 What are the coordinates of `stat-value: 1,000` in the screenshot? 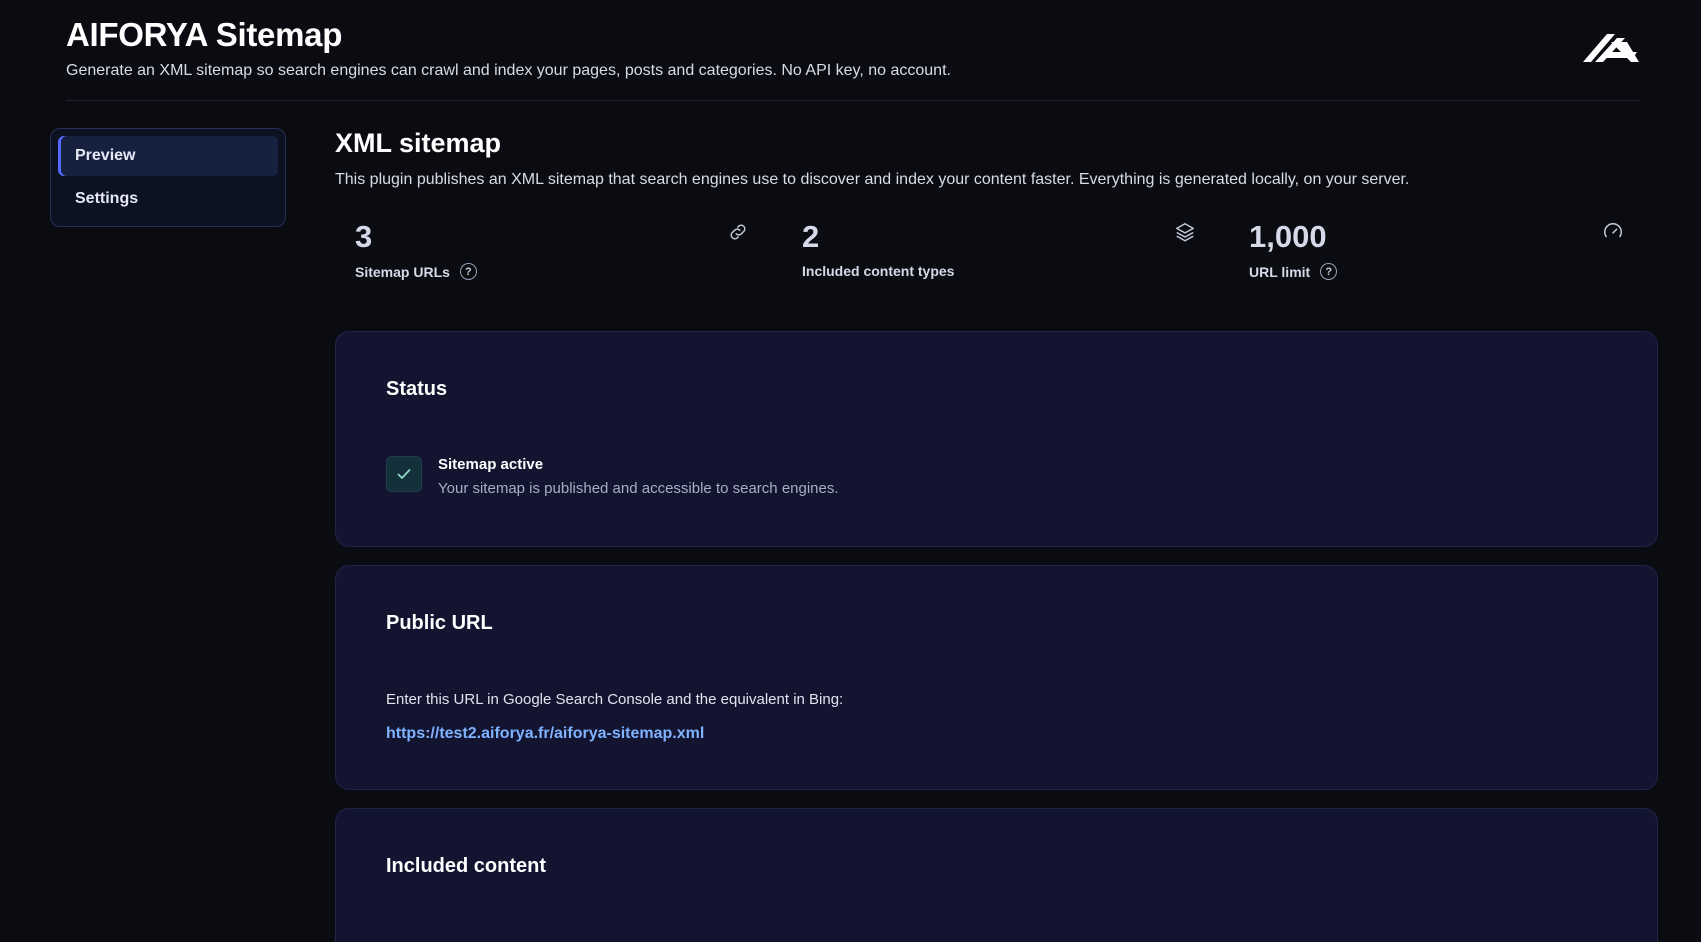 It's located at (1288, 236).